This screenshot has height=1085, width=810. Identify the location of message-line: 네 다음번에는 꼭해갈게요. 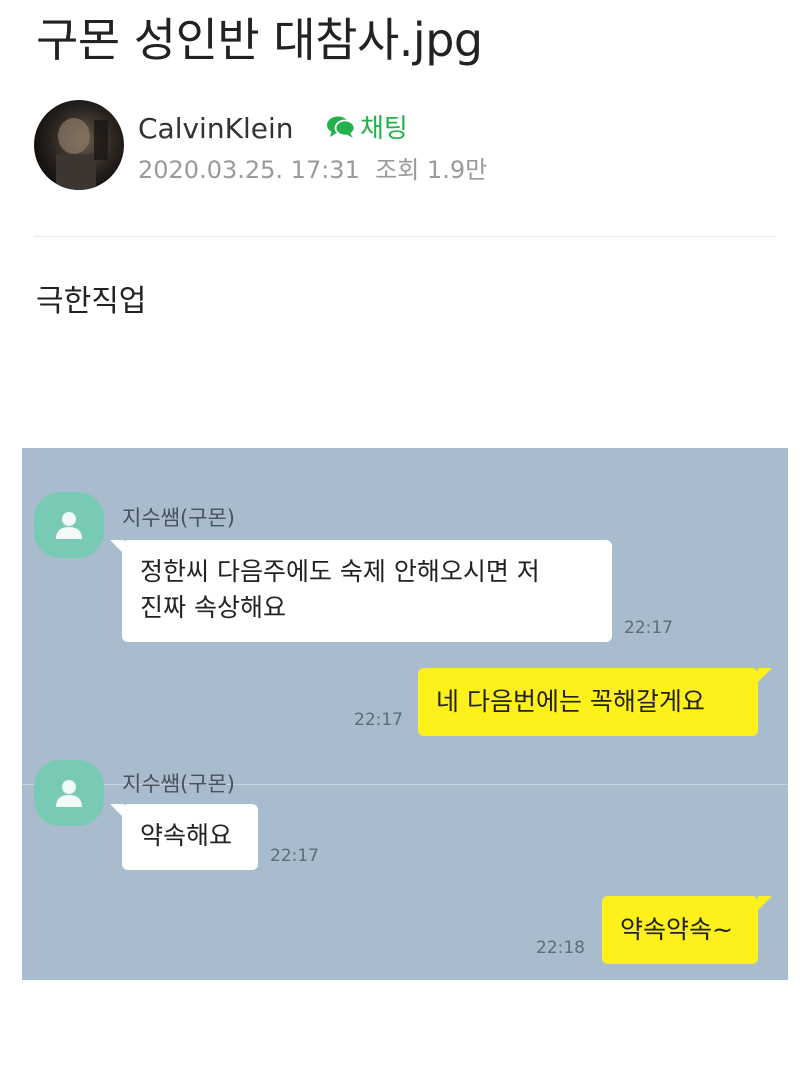
(570, 701).